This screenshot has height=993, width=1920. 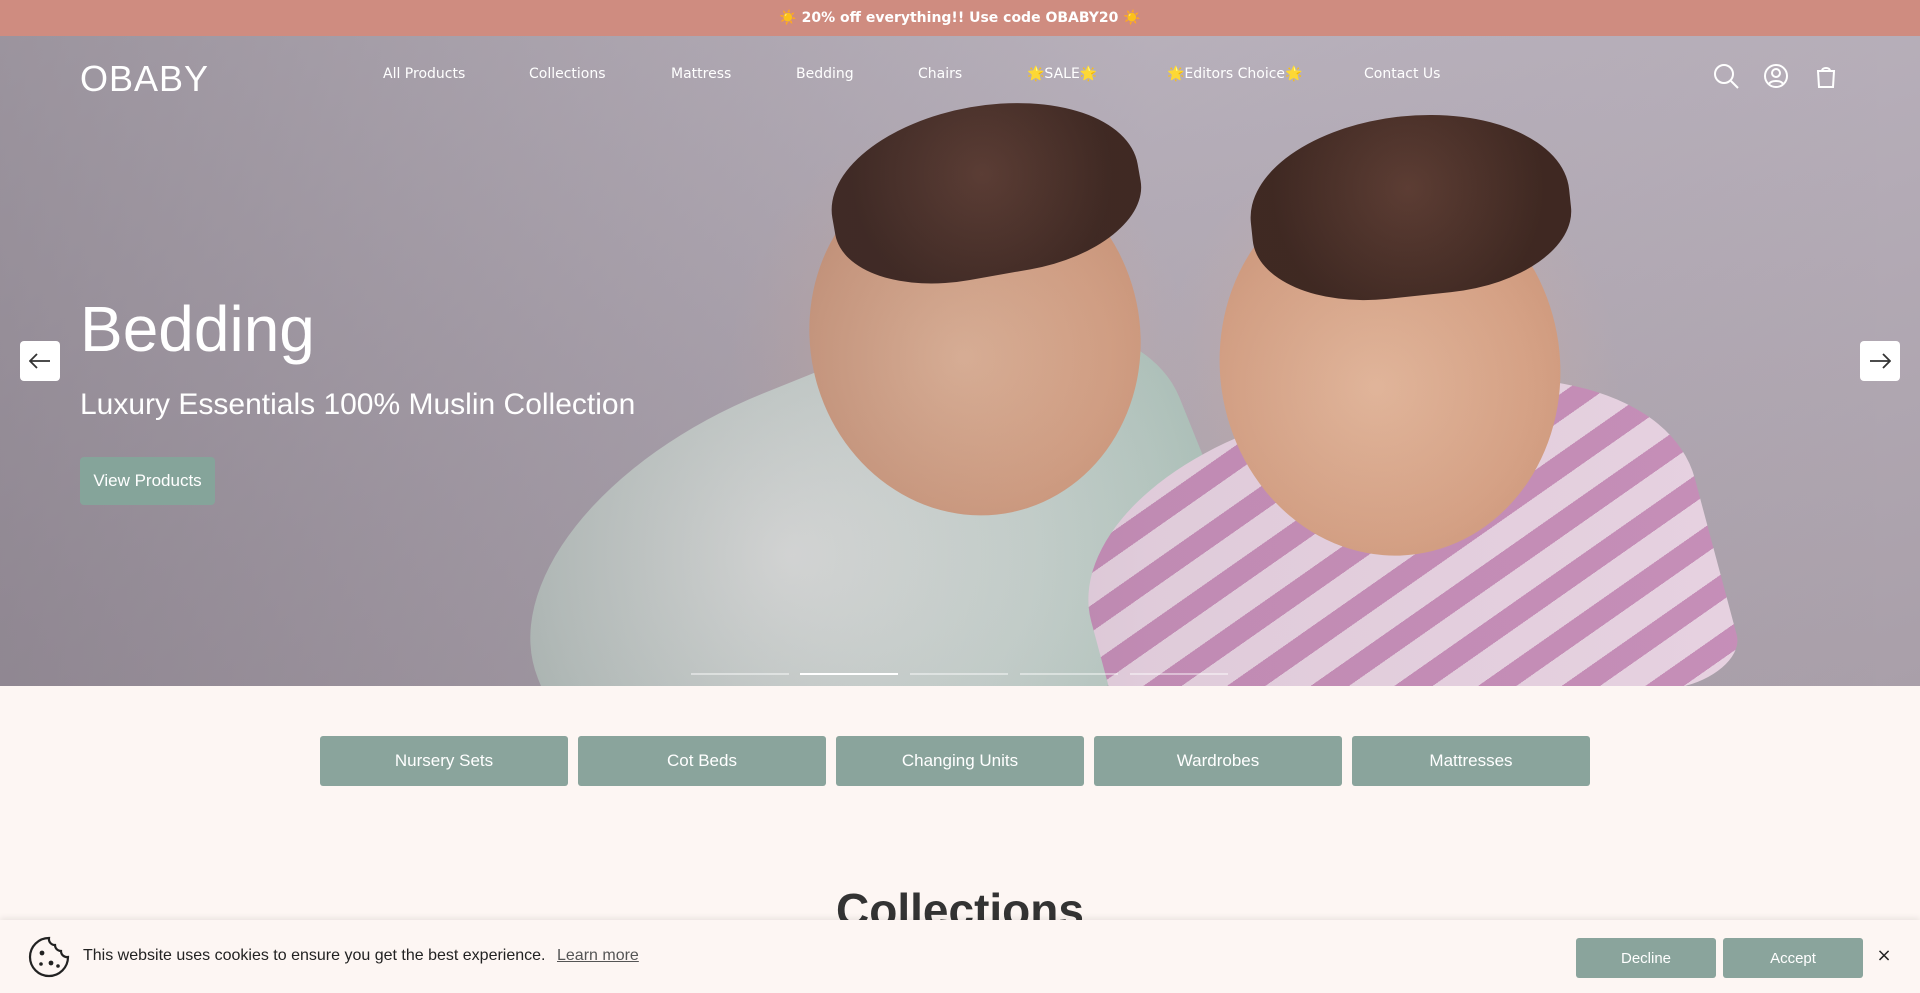 I want to click on nav-item-chairs: Chairs, so click(x=940, y=74).